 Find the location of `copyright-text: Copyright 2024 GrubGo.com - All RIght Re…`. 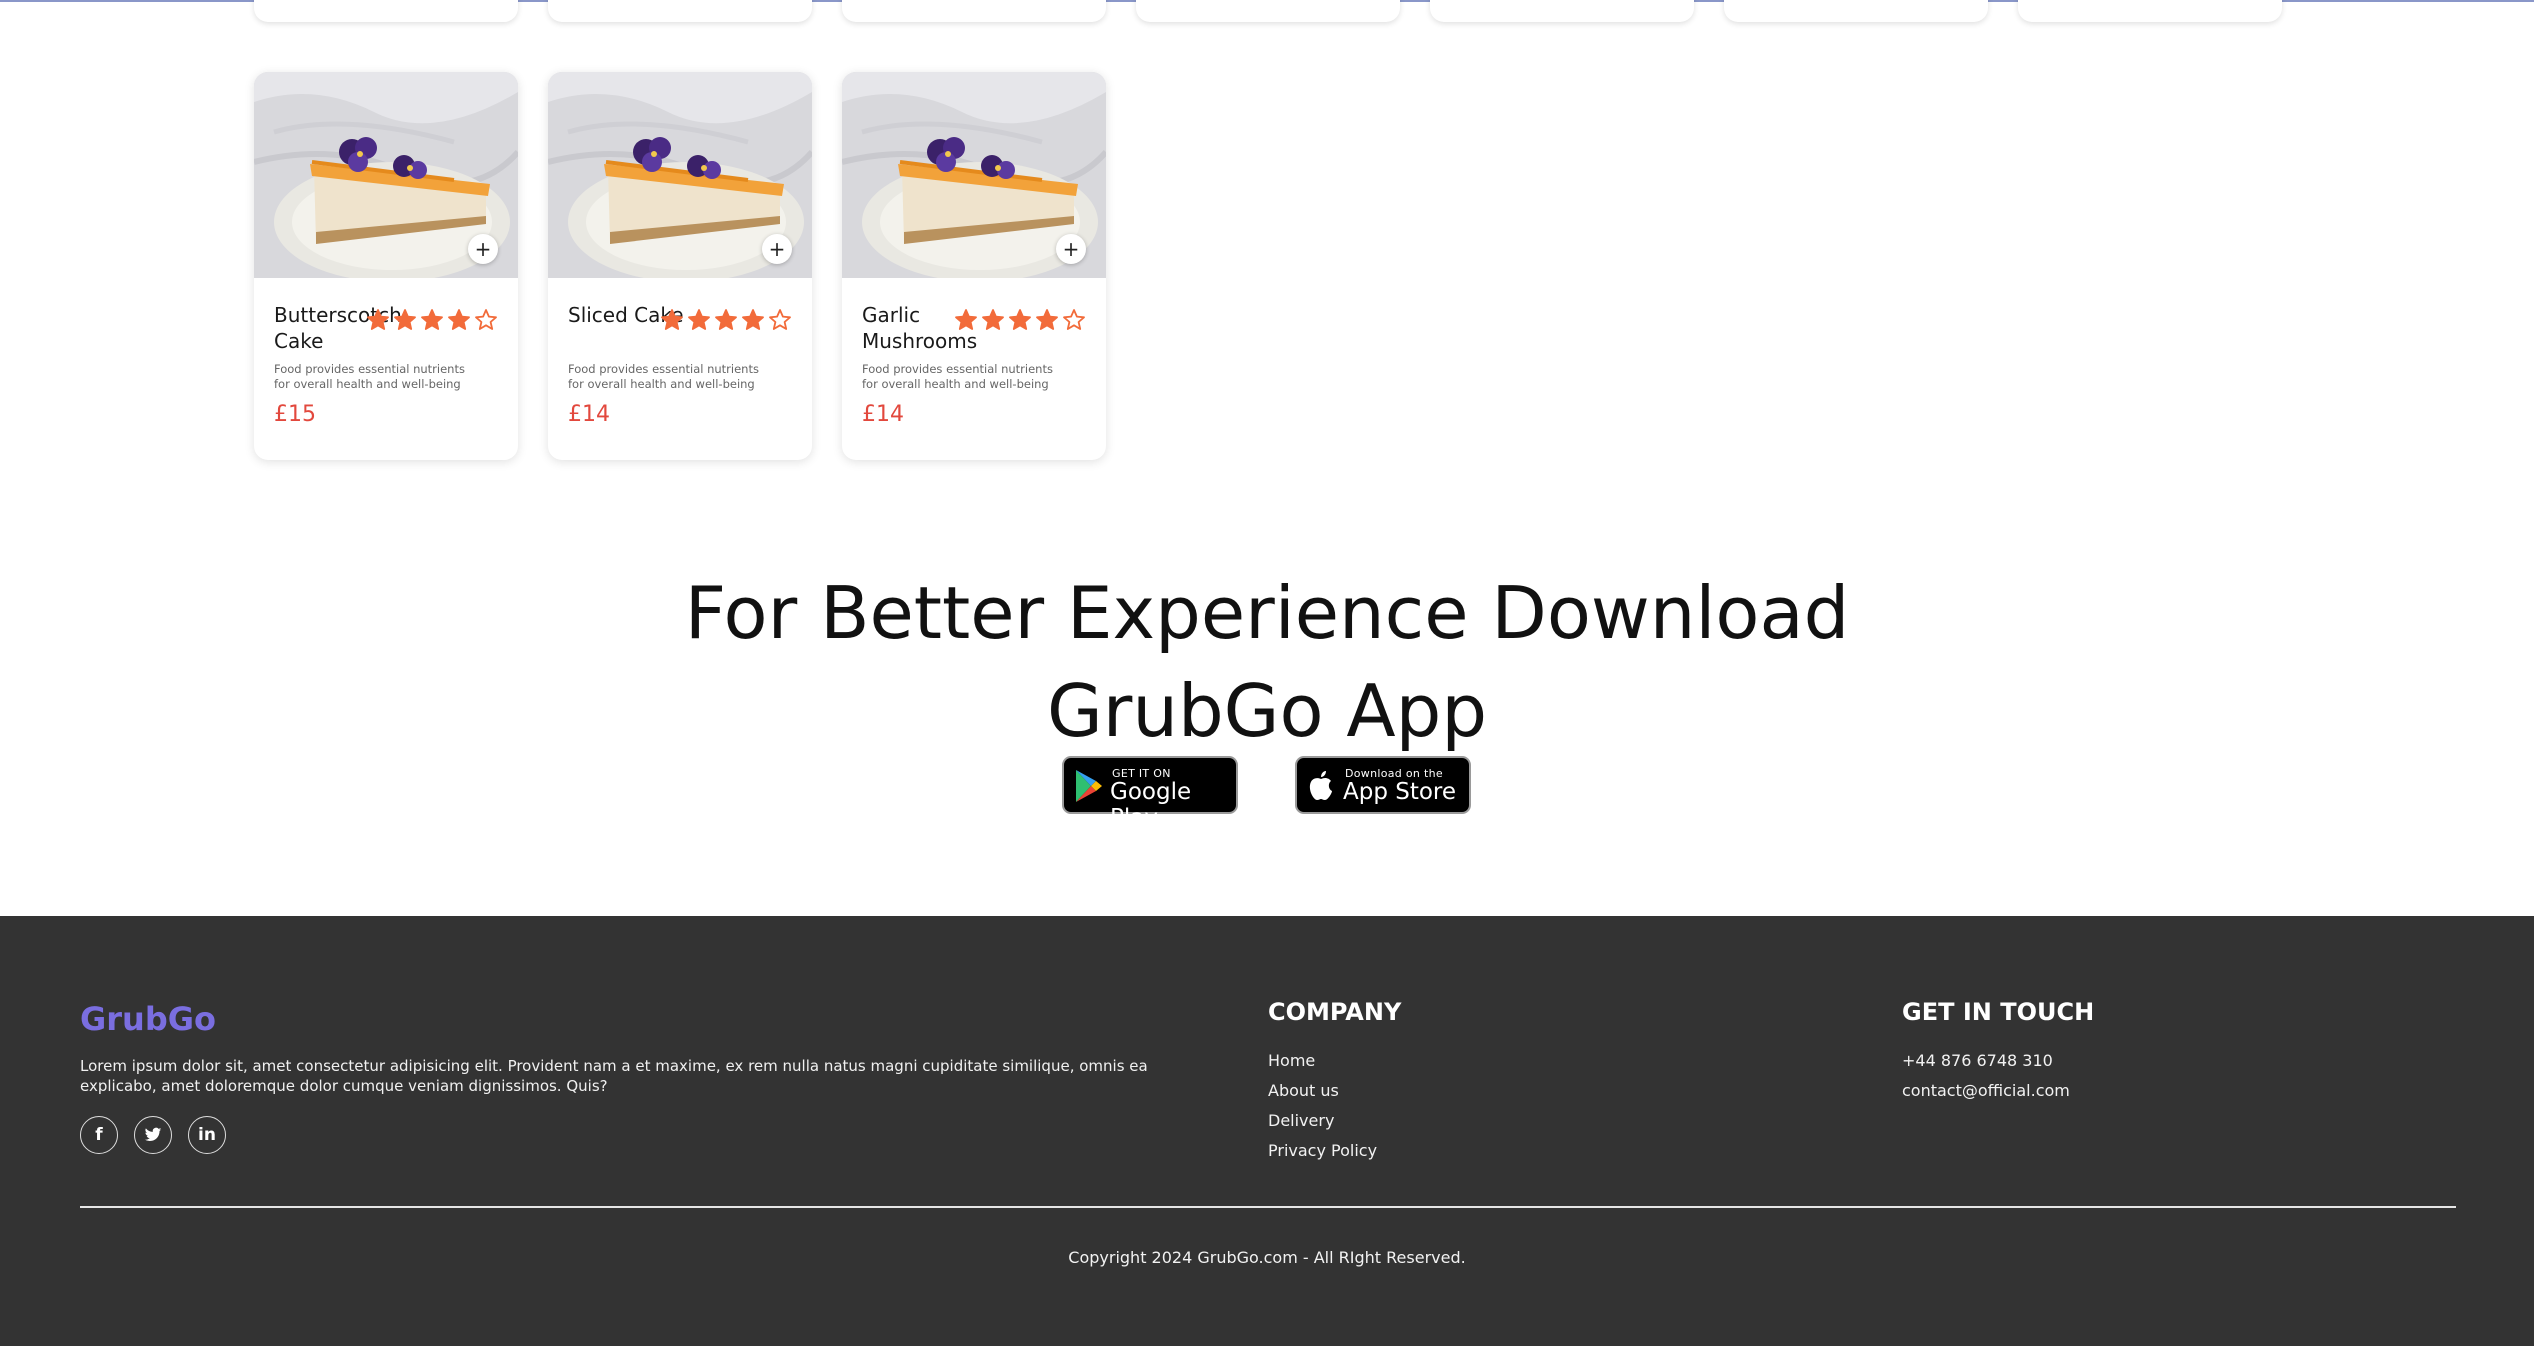

copyright-text: Copyright 2024 GrubGo.com - All RIght Re… is located at coordinates (1267, 1257).